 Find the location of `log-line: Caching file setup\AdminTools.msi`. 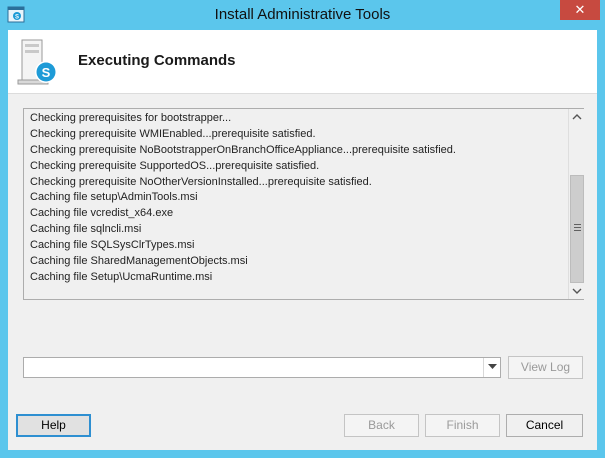

log-line: Caching file setup\AdminTools.msi is located at coordinates (114, 197).